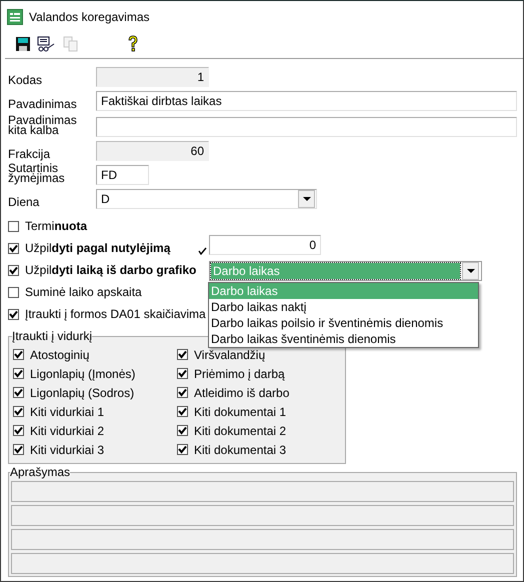 Image resolution: width=524 pixels, height=582 pixels. Describe the element at coordinates (115, 314) in the screenshot. I see `checkbox-label: Įtraukti į formos DA01 skaičiavima` at that location.